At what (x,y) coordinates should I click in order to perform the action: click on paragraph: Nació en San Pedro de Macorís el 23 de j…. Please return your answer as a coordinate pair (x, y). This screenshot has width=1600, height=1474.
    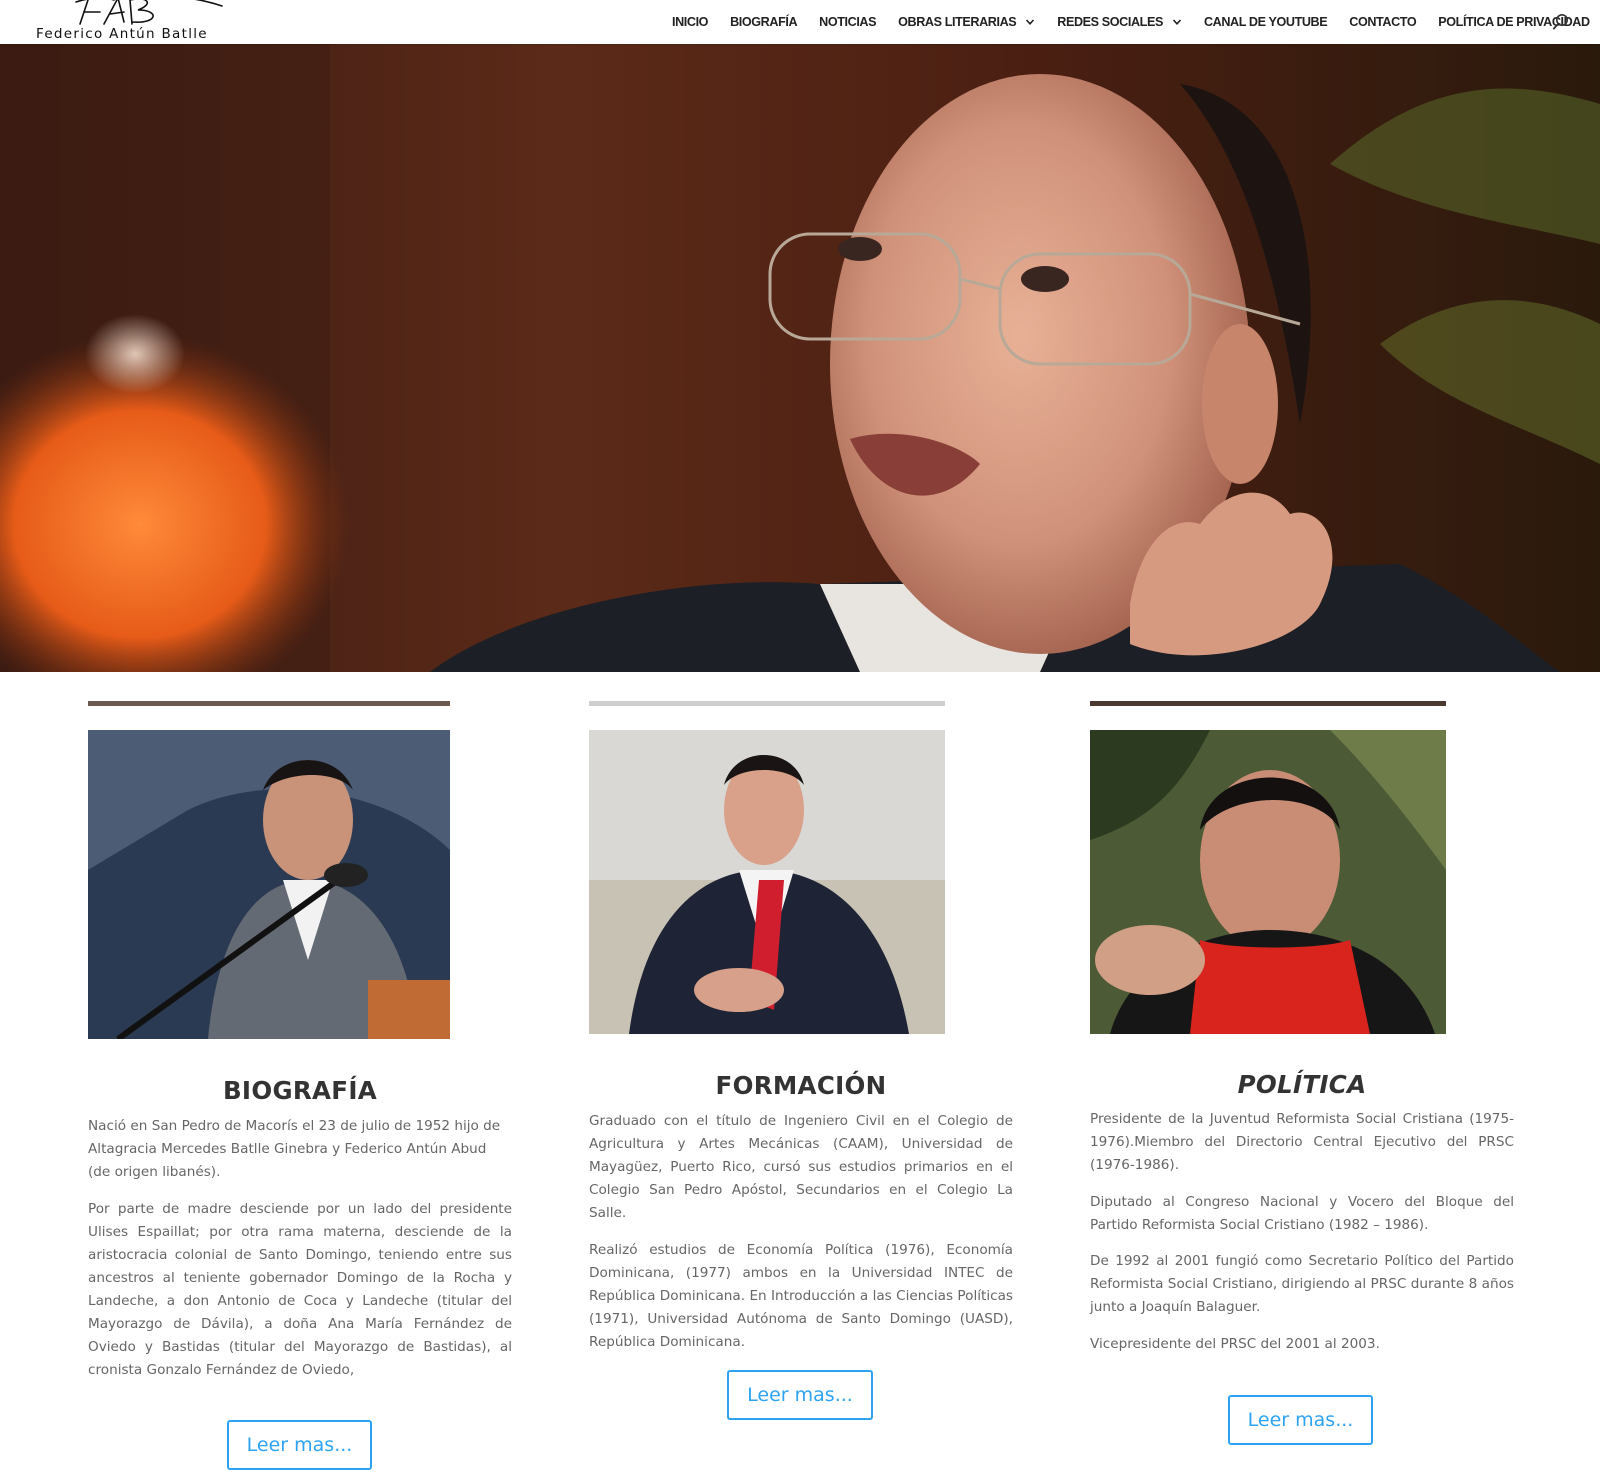
    Looking at the image, I should click on (294, 1149).